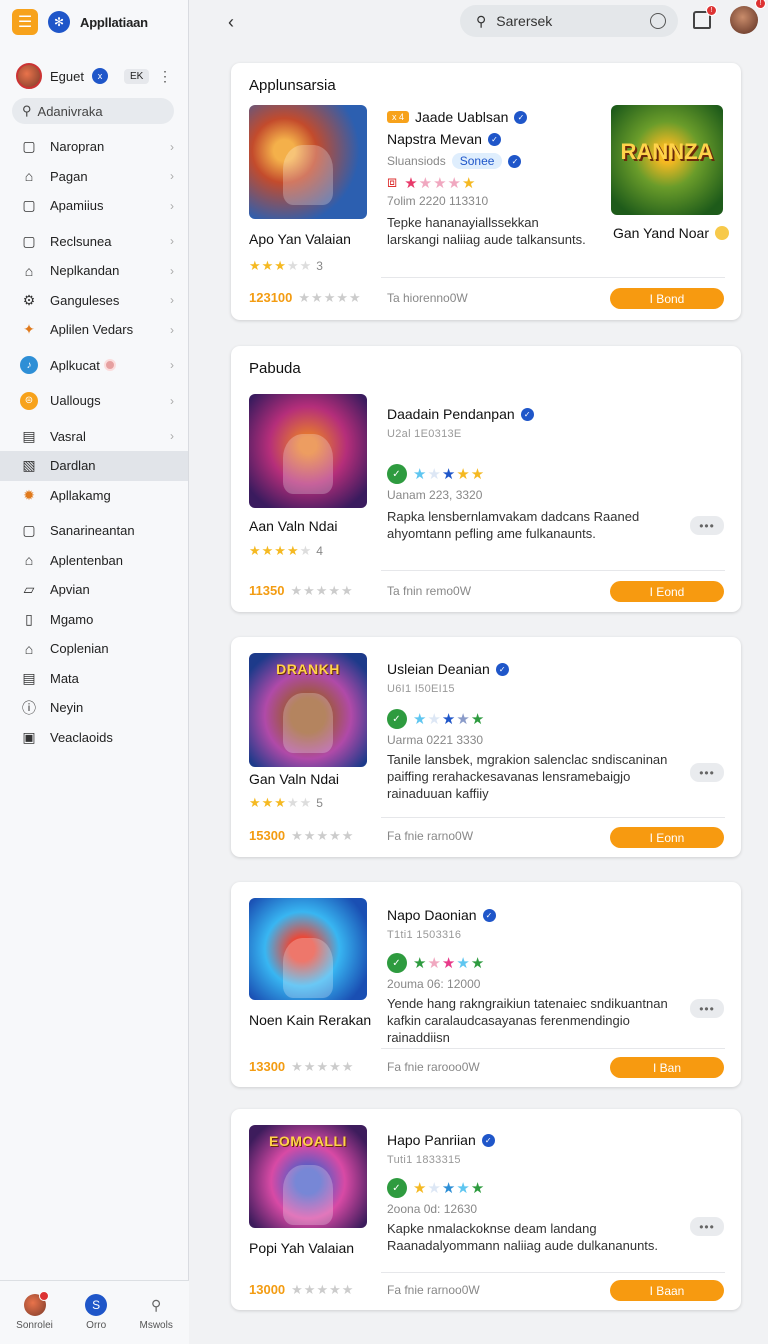 The height and width of the screenshot is (1344, 768). I want to click on app-title: Daadain Pendanpan ✓, so click(537, 414).